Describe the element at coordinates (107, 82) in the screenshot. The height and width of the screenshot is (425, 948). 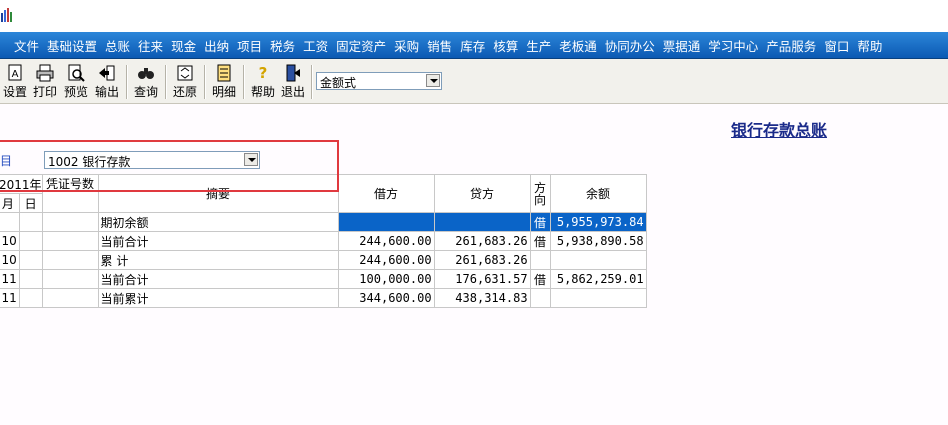
I see `export-button: 输出` at that location.